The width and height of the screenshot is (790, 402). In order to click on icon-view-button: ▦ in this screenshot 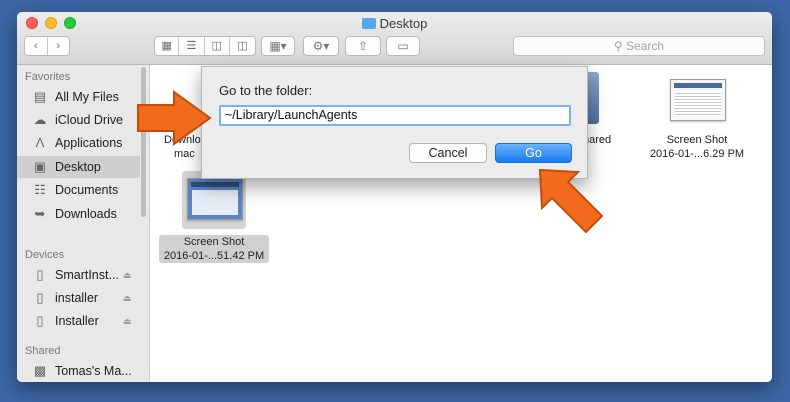, I will do `click(167, 46)`.